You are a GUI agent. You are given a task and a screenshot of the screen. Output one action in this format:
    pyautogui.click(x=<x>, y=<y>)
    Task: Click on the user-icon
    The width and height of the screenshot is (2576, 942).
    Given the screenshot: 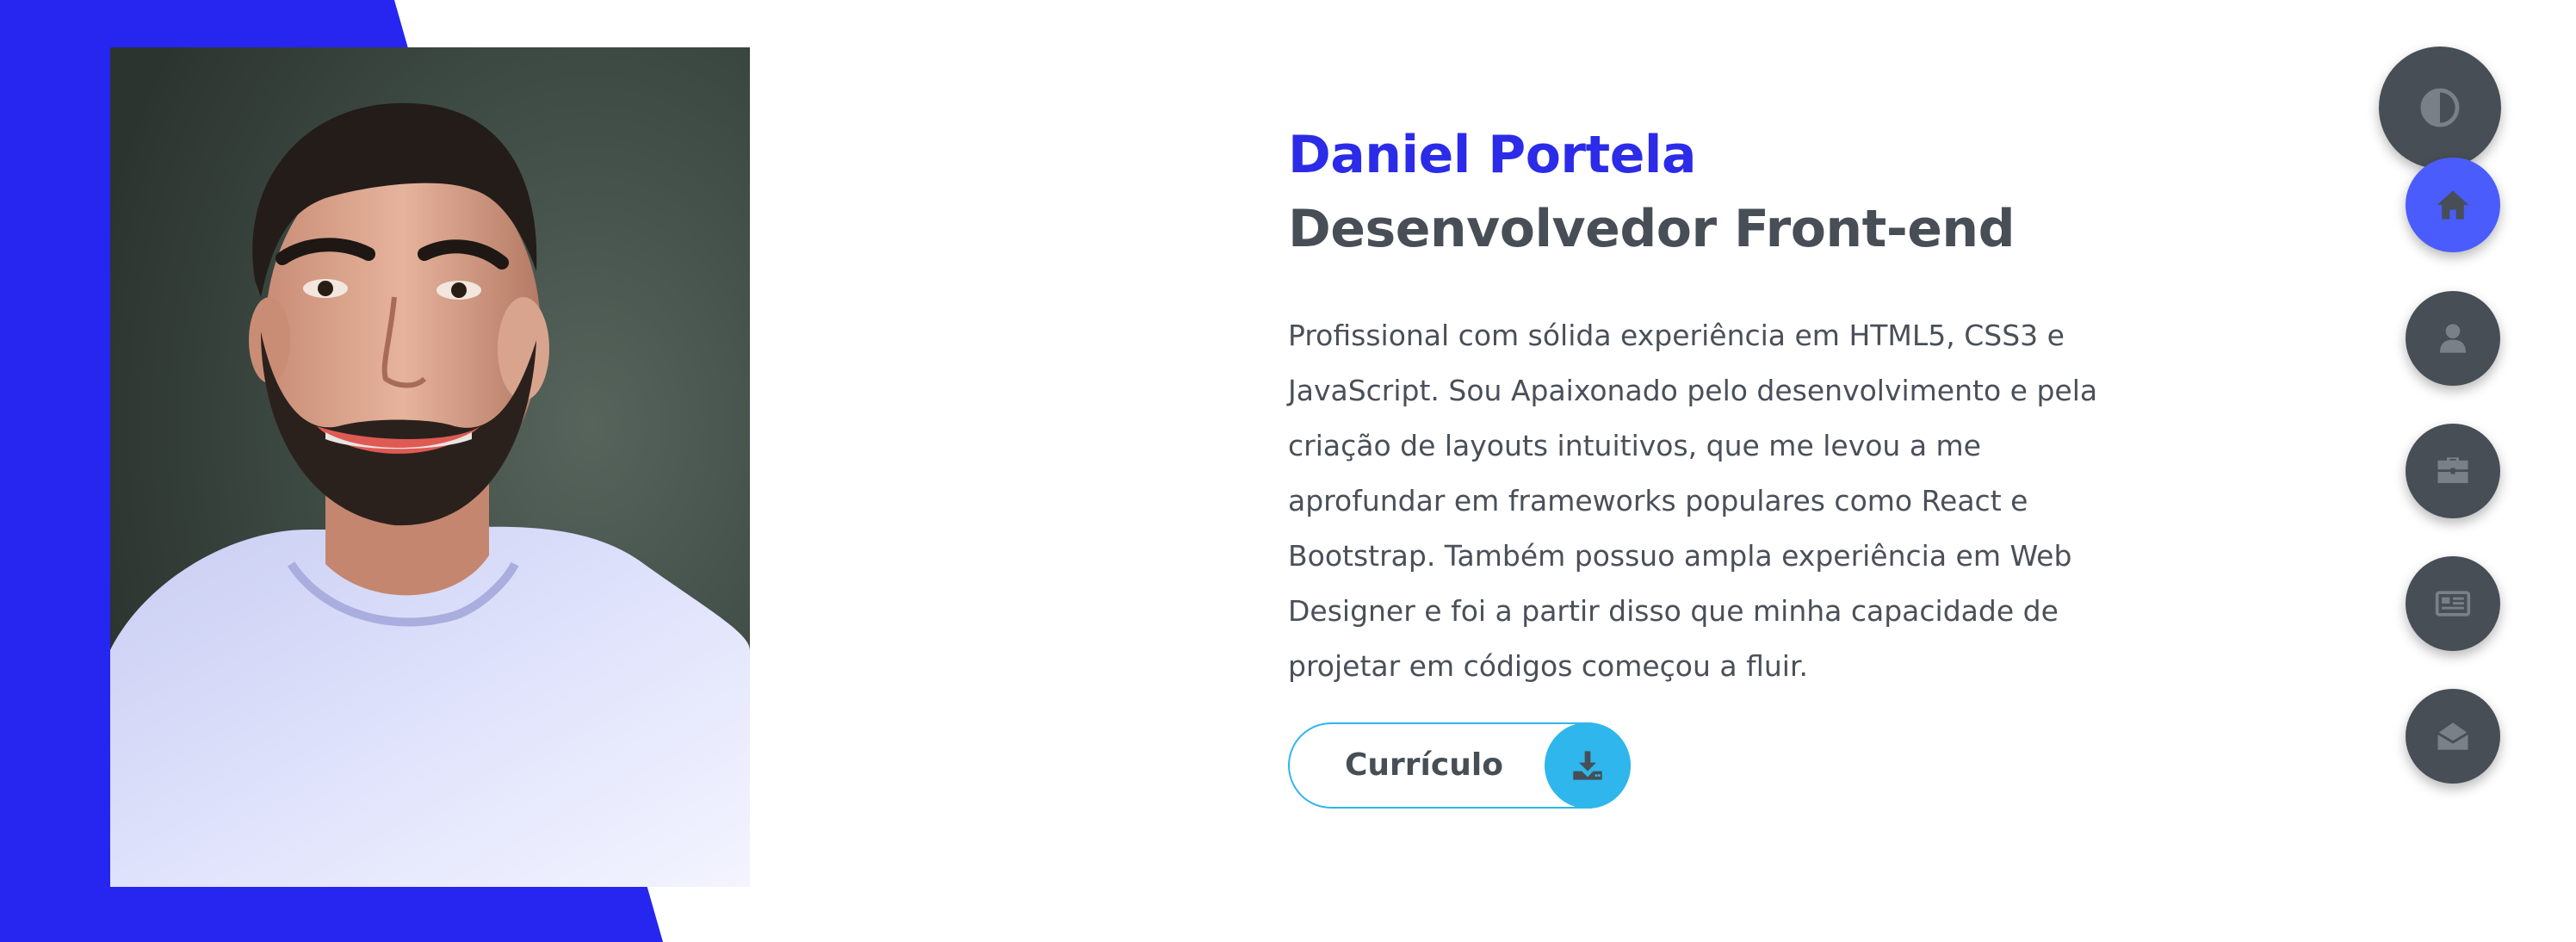 What is the action you would take?
    pyautogui.click(x=2453, y=338)
    